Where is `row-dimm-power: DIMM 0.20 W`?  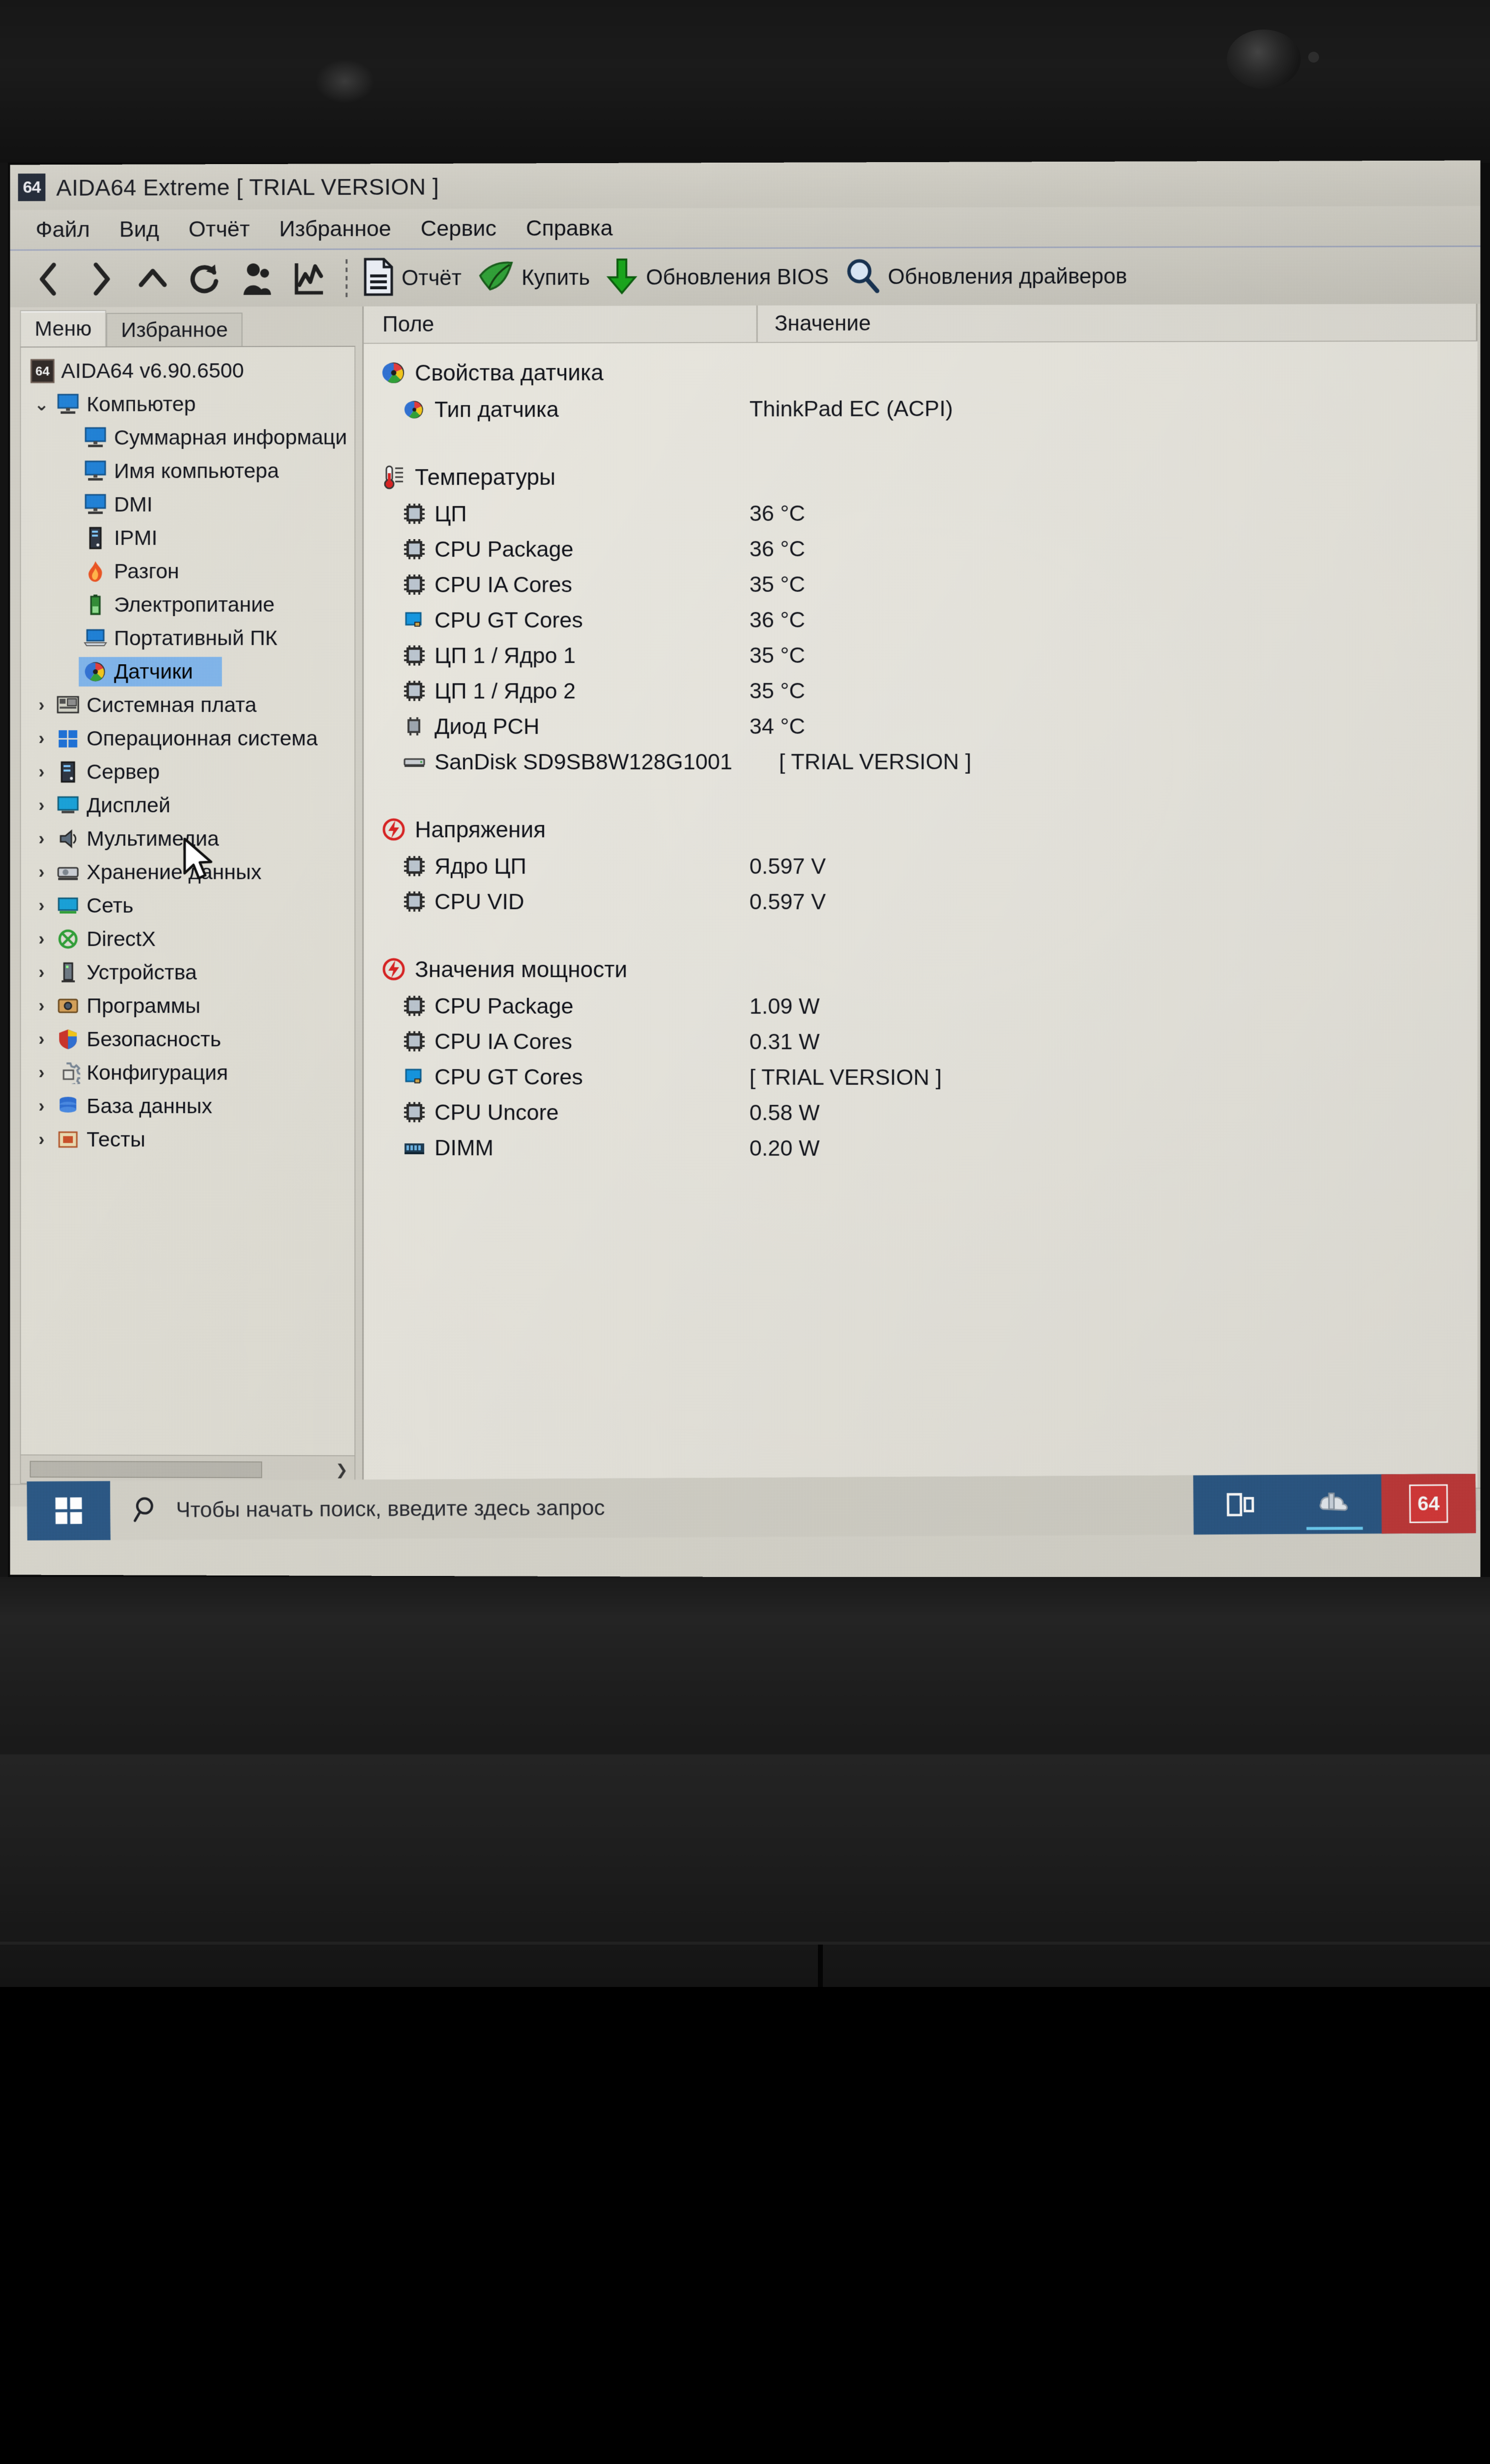
row-dimm-power: DIMM 0.20 W is located at coordinates (920, 1148).